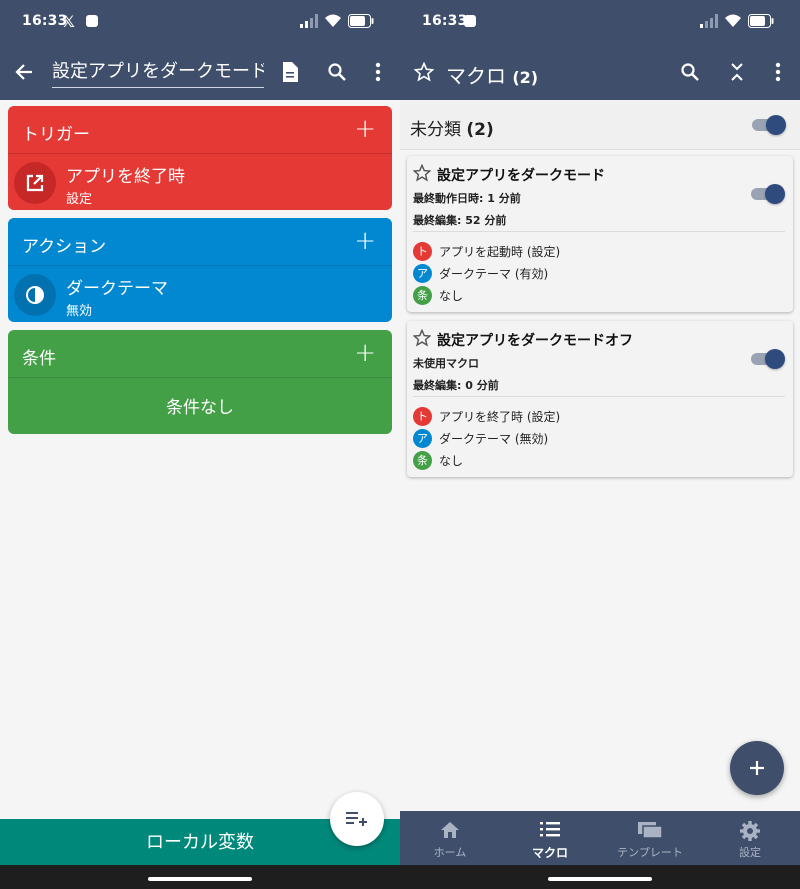 The image size is (800, 889). I want to click on trigger-item-title: アプリを終了時, so click(125, 177).